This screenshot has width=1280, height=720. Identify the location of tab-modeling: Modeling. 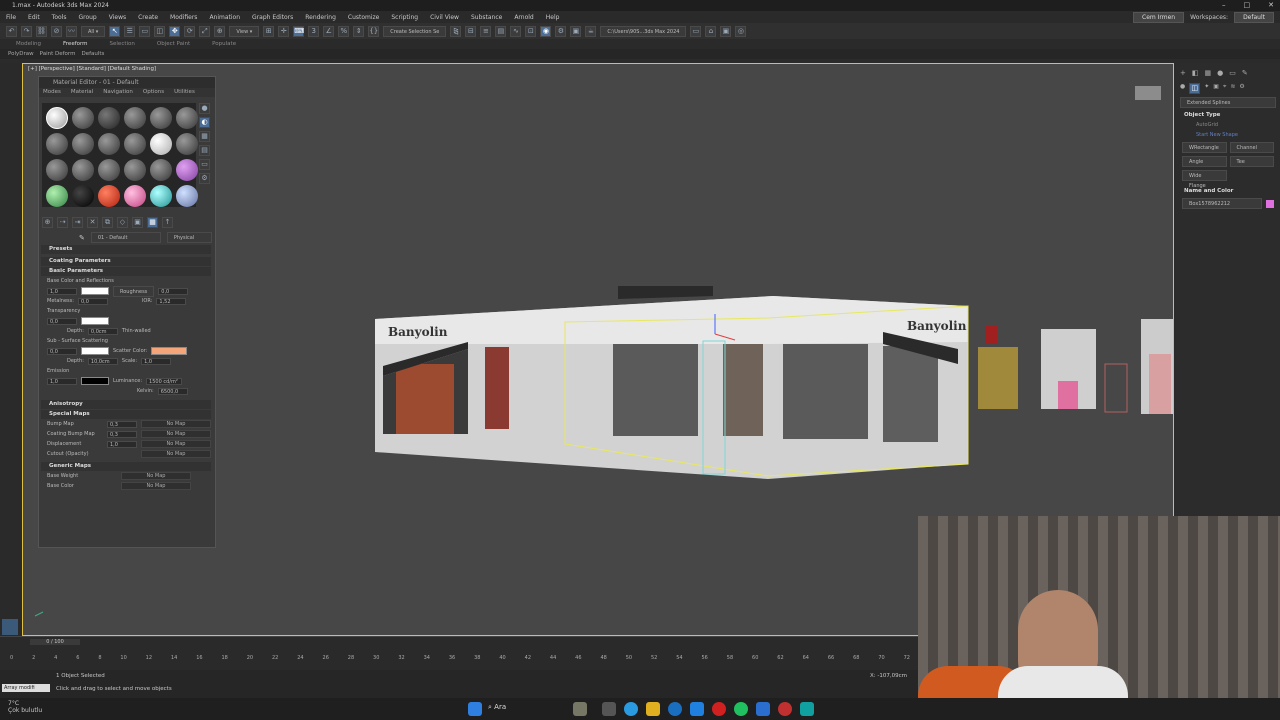
(28, 44).